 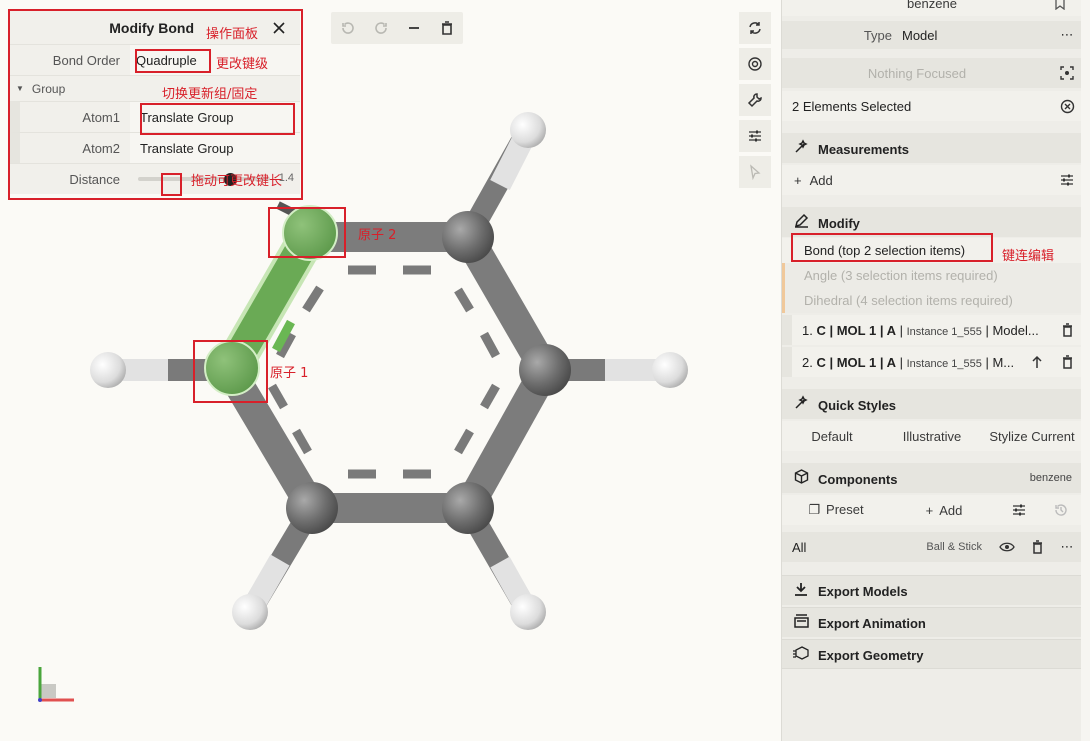 What do you see at coordinates (1037, 362) in the screenshot?
I see `arrow-up-icon` at bounding box center [1037, 362].